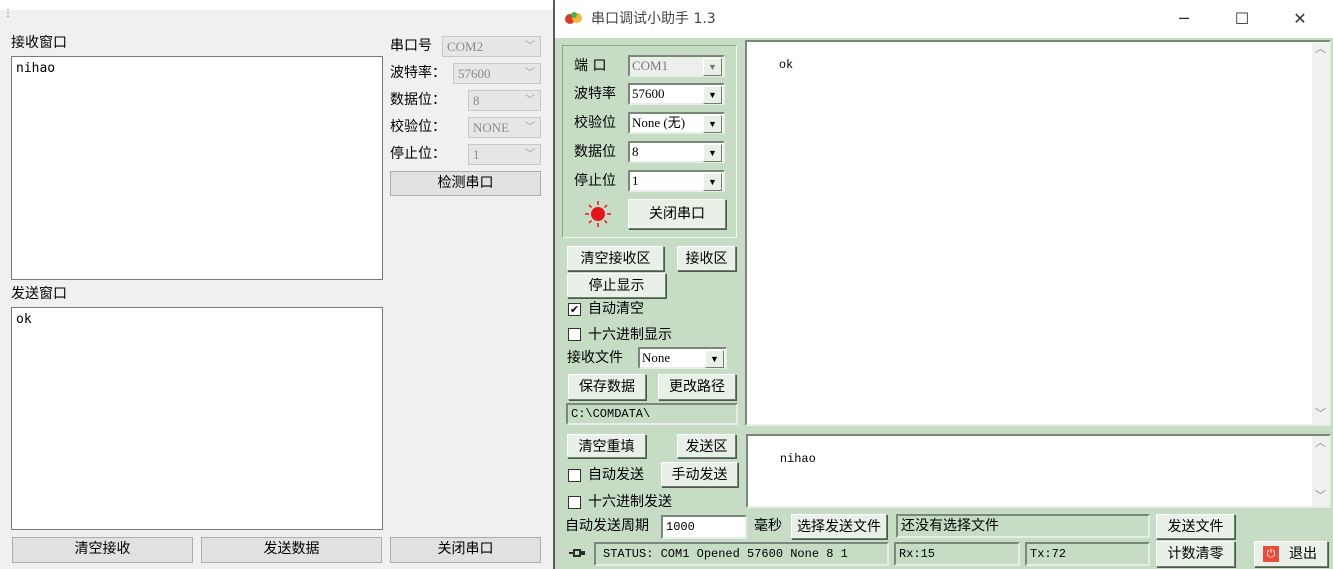  Describe the element at coordinates (504, 100) in the screenshot. I see `databits-select: 8 ﹀` at that location.